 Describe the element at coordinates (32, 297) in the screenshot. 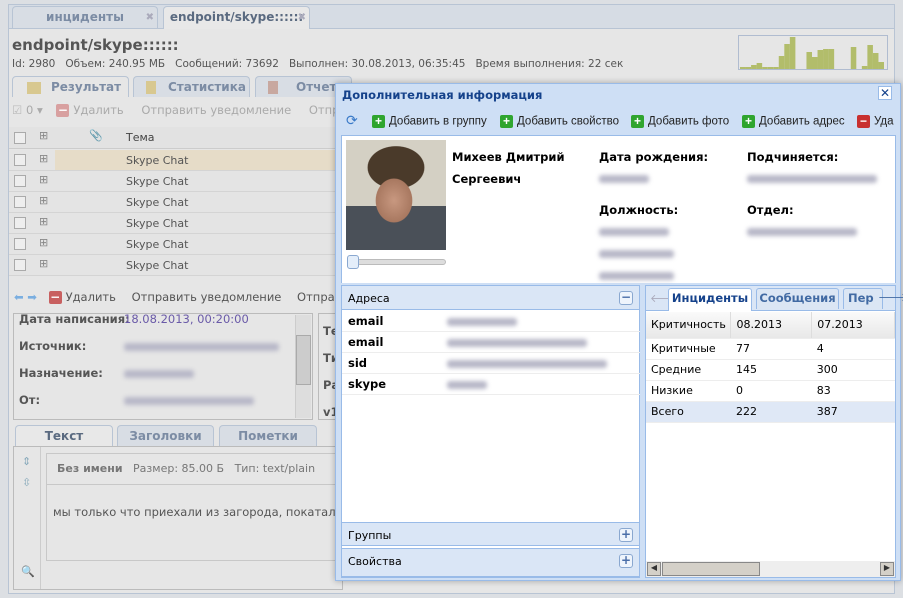

I see `forward-arrow-icon: ➡` at that location.